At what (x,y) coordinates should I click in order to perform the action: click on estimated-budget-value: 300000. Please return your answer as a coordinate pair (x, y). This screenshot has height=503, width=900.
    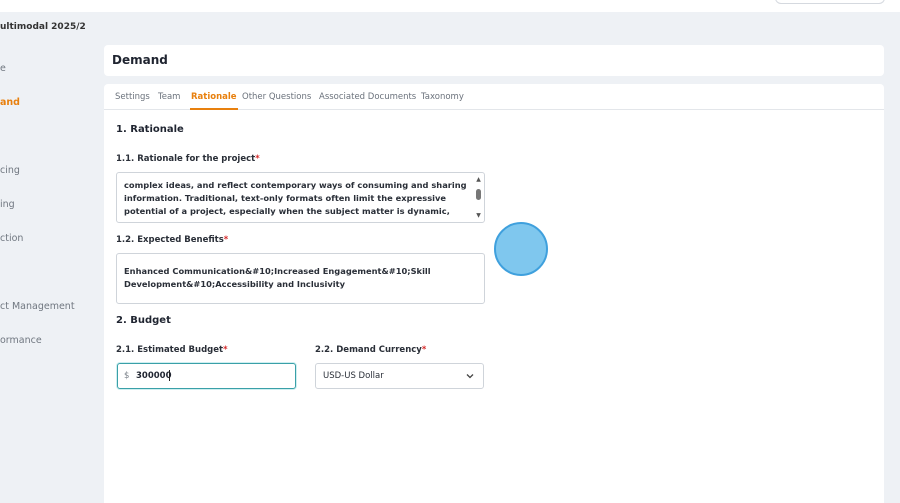
    Looking at the image, I should click on (154, 376).